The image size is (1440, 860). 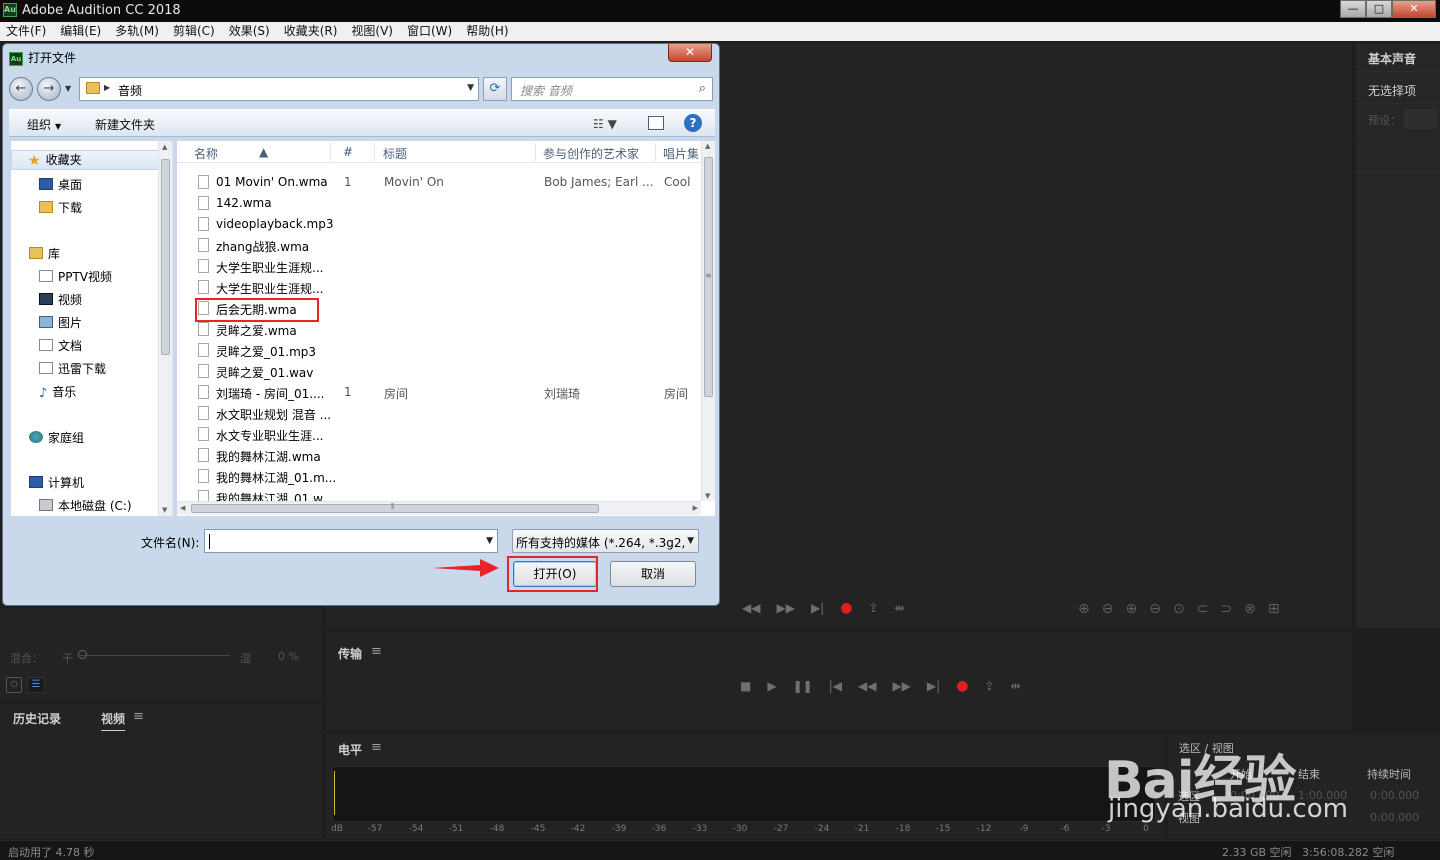 What do you see at coordinates (395, 153) in the screenshot?
I see `column-title: 标题` at bounding box center [395, 153].